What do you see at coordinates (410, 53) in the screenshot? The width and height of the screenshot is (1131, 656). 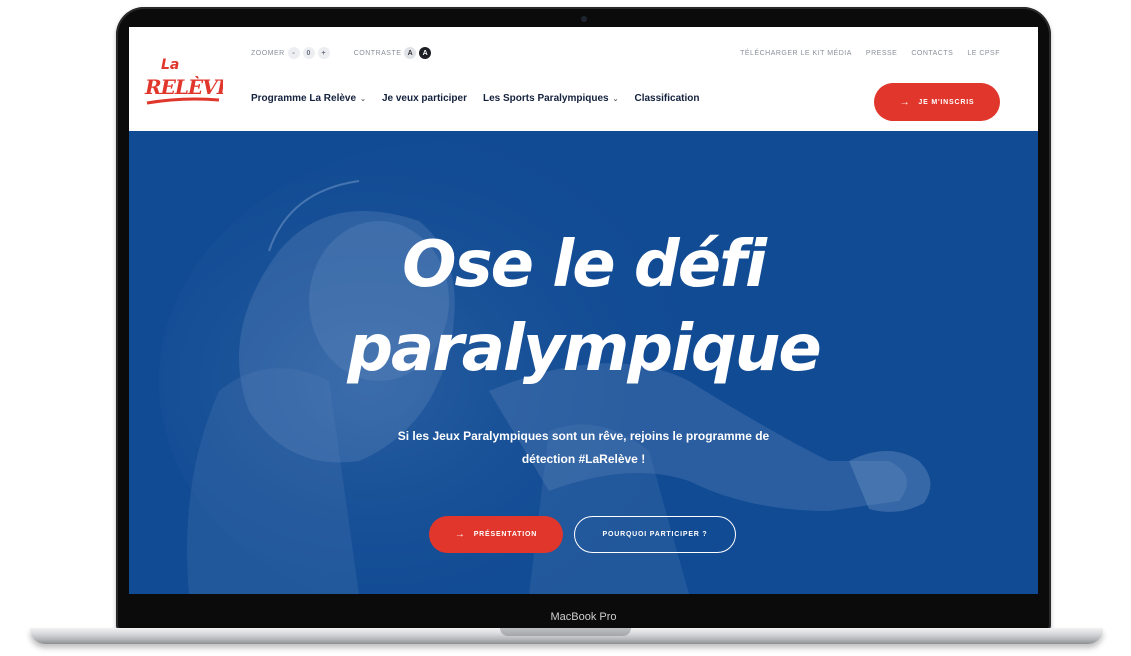 I see `contrast-light-button: A` at bounding box center [410, 53].